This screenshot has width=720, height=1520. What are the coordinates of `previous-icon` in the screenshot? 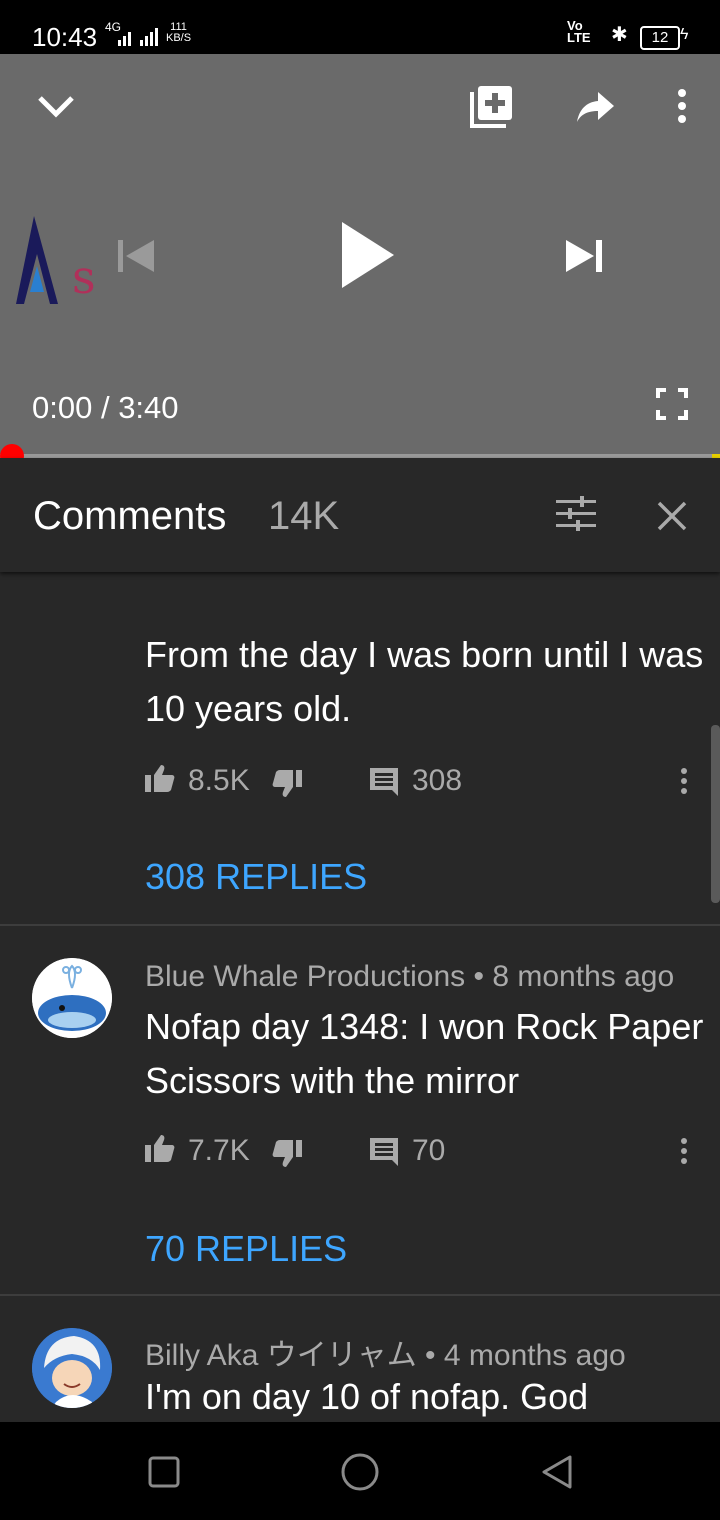 It's located at (136, 256).